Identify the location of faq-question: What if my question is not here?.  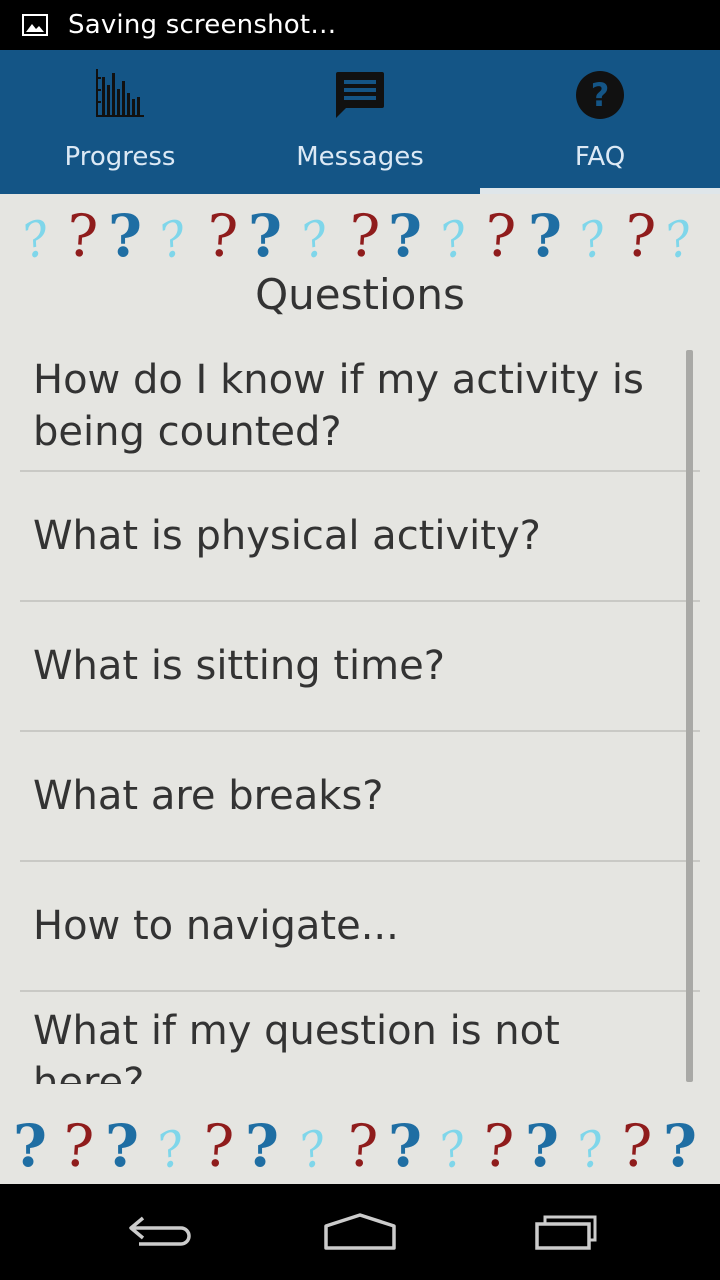
(296, 1046).